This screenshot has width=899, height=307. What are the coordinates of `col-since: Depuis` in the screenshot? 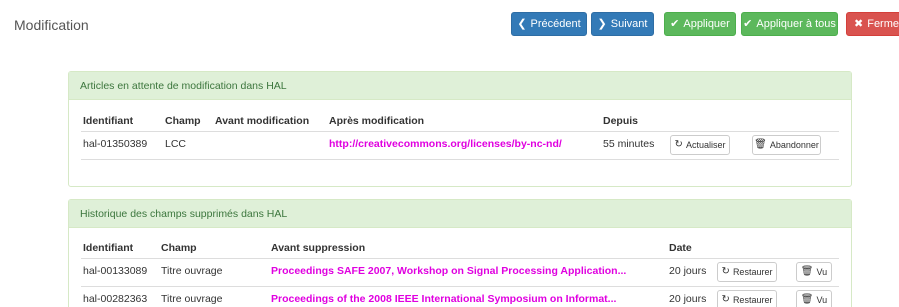 It's located at (621, 121).